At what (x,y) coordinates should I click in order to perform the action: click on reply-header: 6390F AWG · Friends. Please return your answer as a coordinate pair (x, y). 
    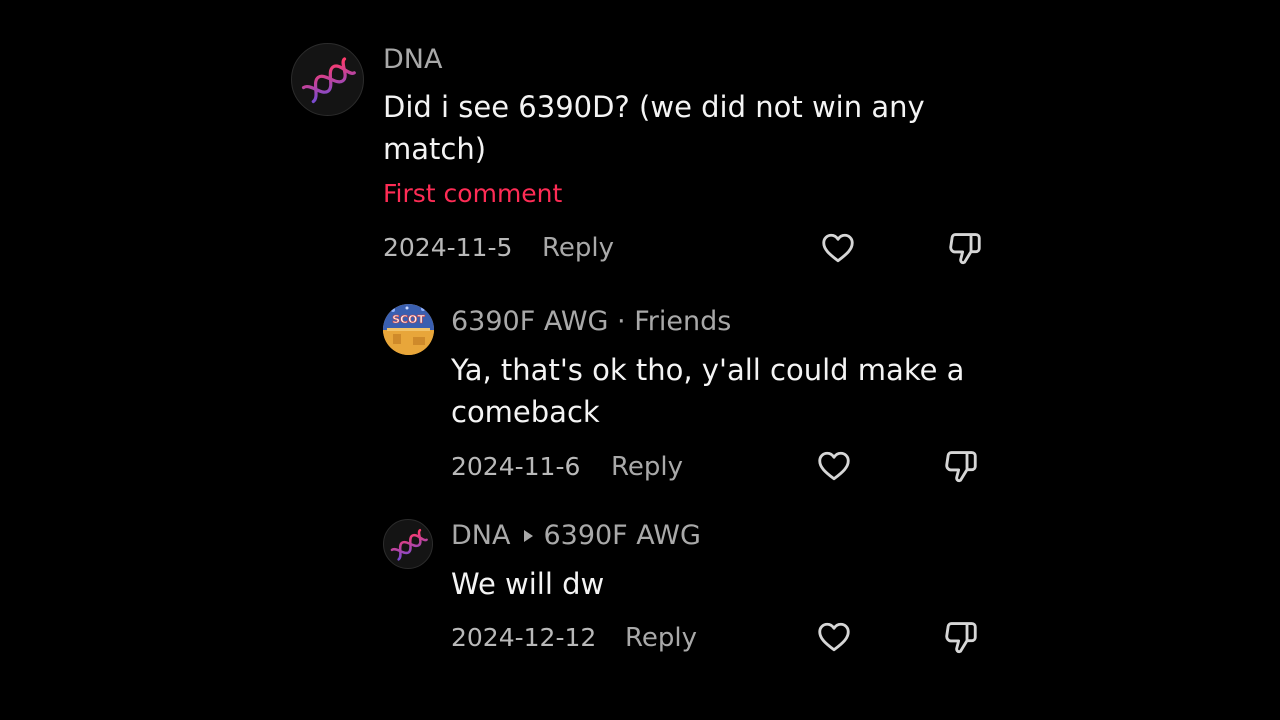
    Looking at the image, I should click on (591, 322).